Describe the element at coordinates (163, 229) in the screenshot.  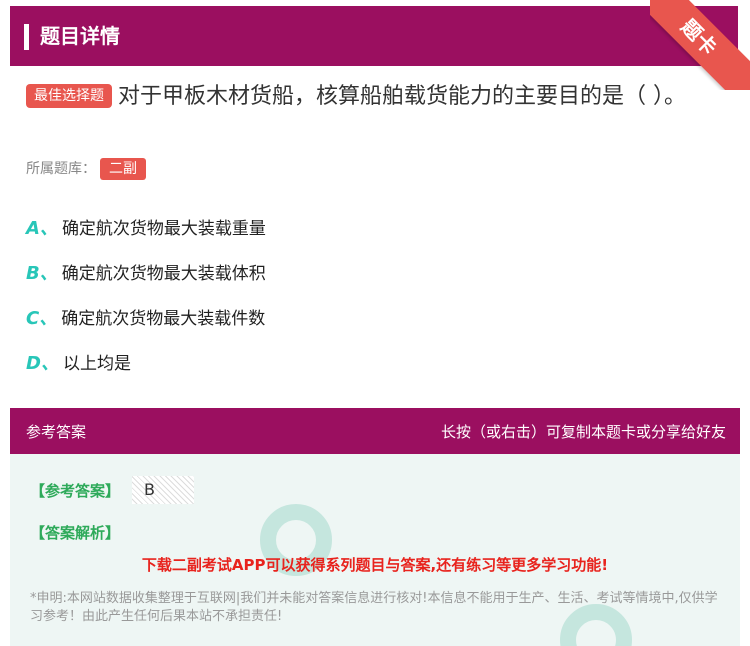
I see `option-text: 确定航次货物最大装载重量` at that location.